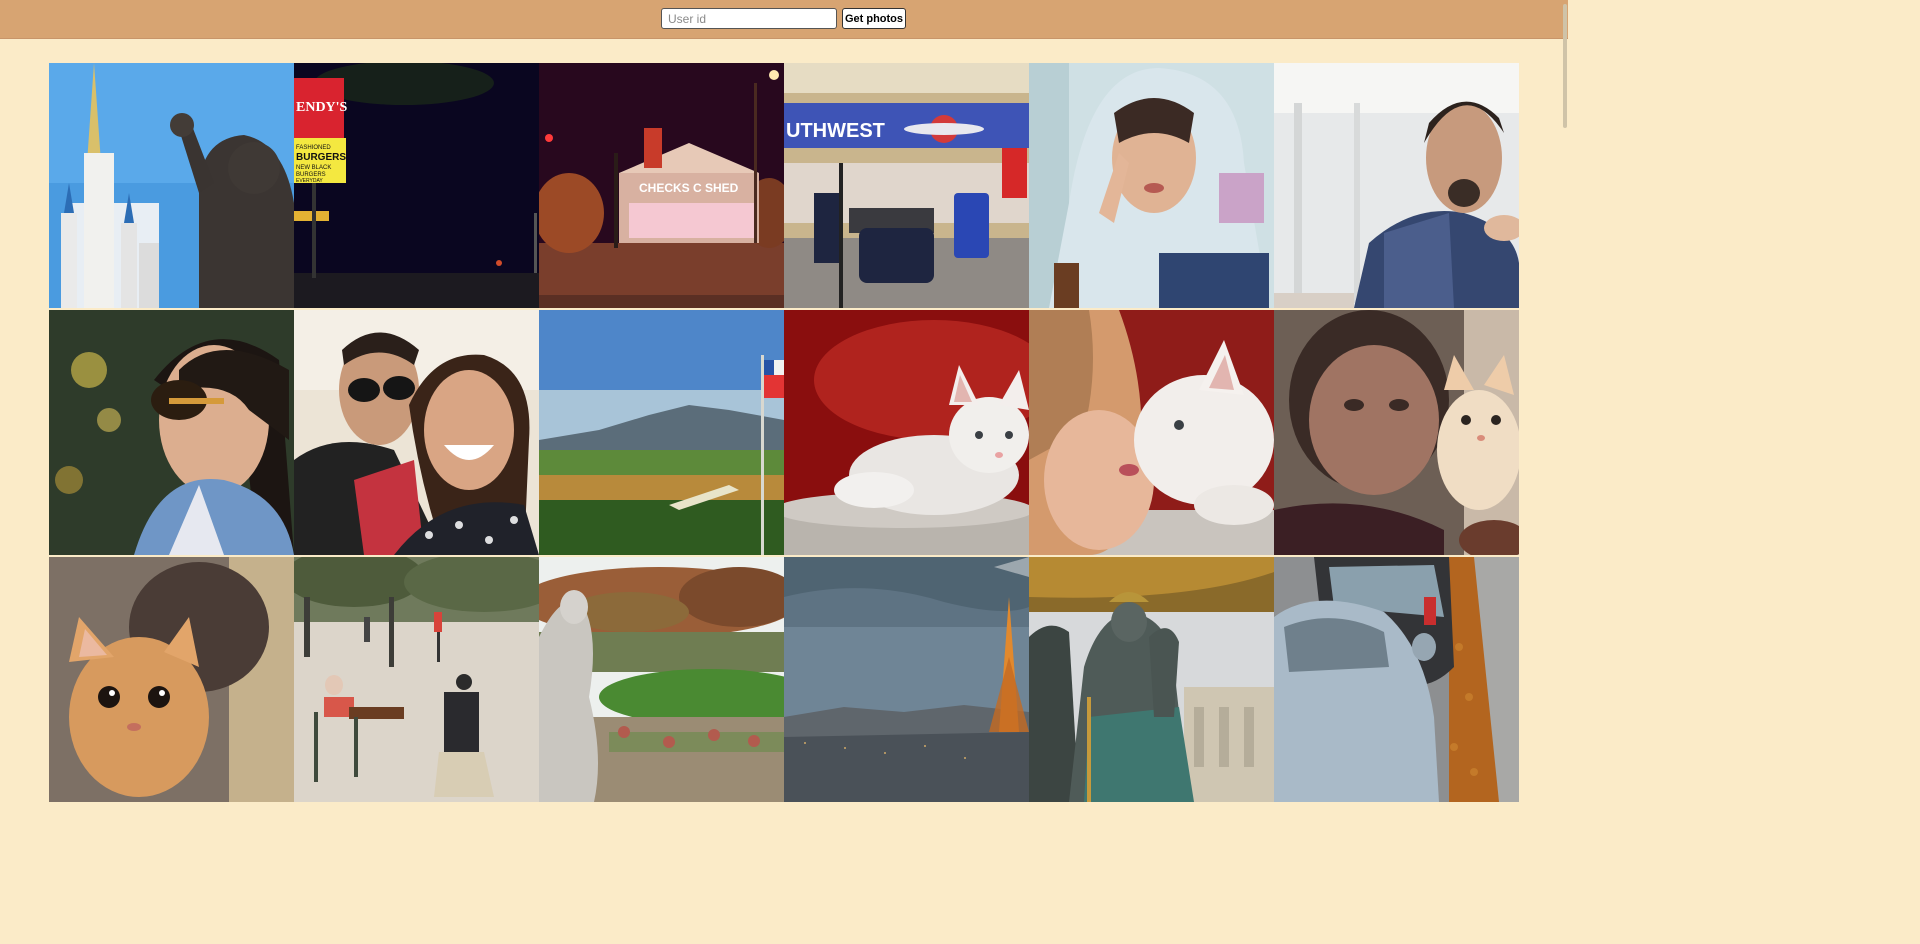 The height and width of the screenshot is (944, 1920). I want to click on wendys-menu-line: EVERYDAY, so click(309, 181).